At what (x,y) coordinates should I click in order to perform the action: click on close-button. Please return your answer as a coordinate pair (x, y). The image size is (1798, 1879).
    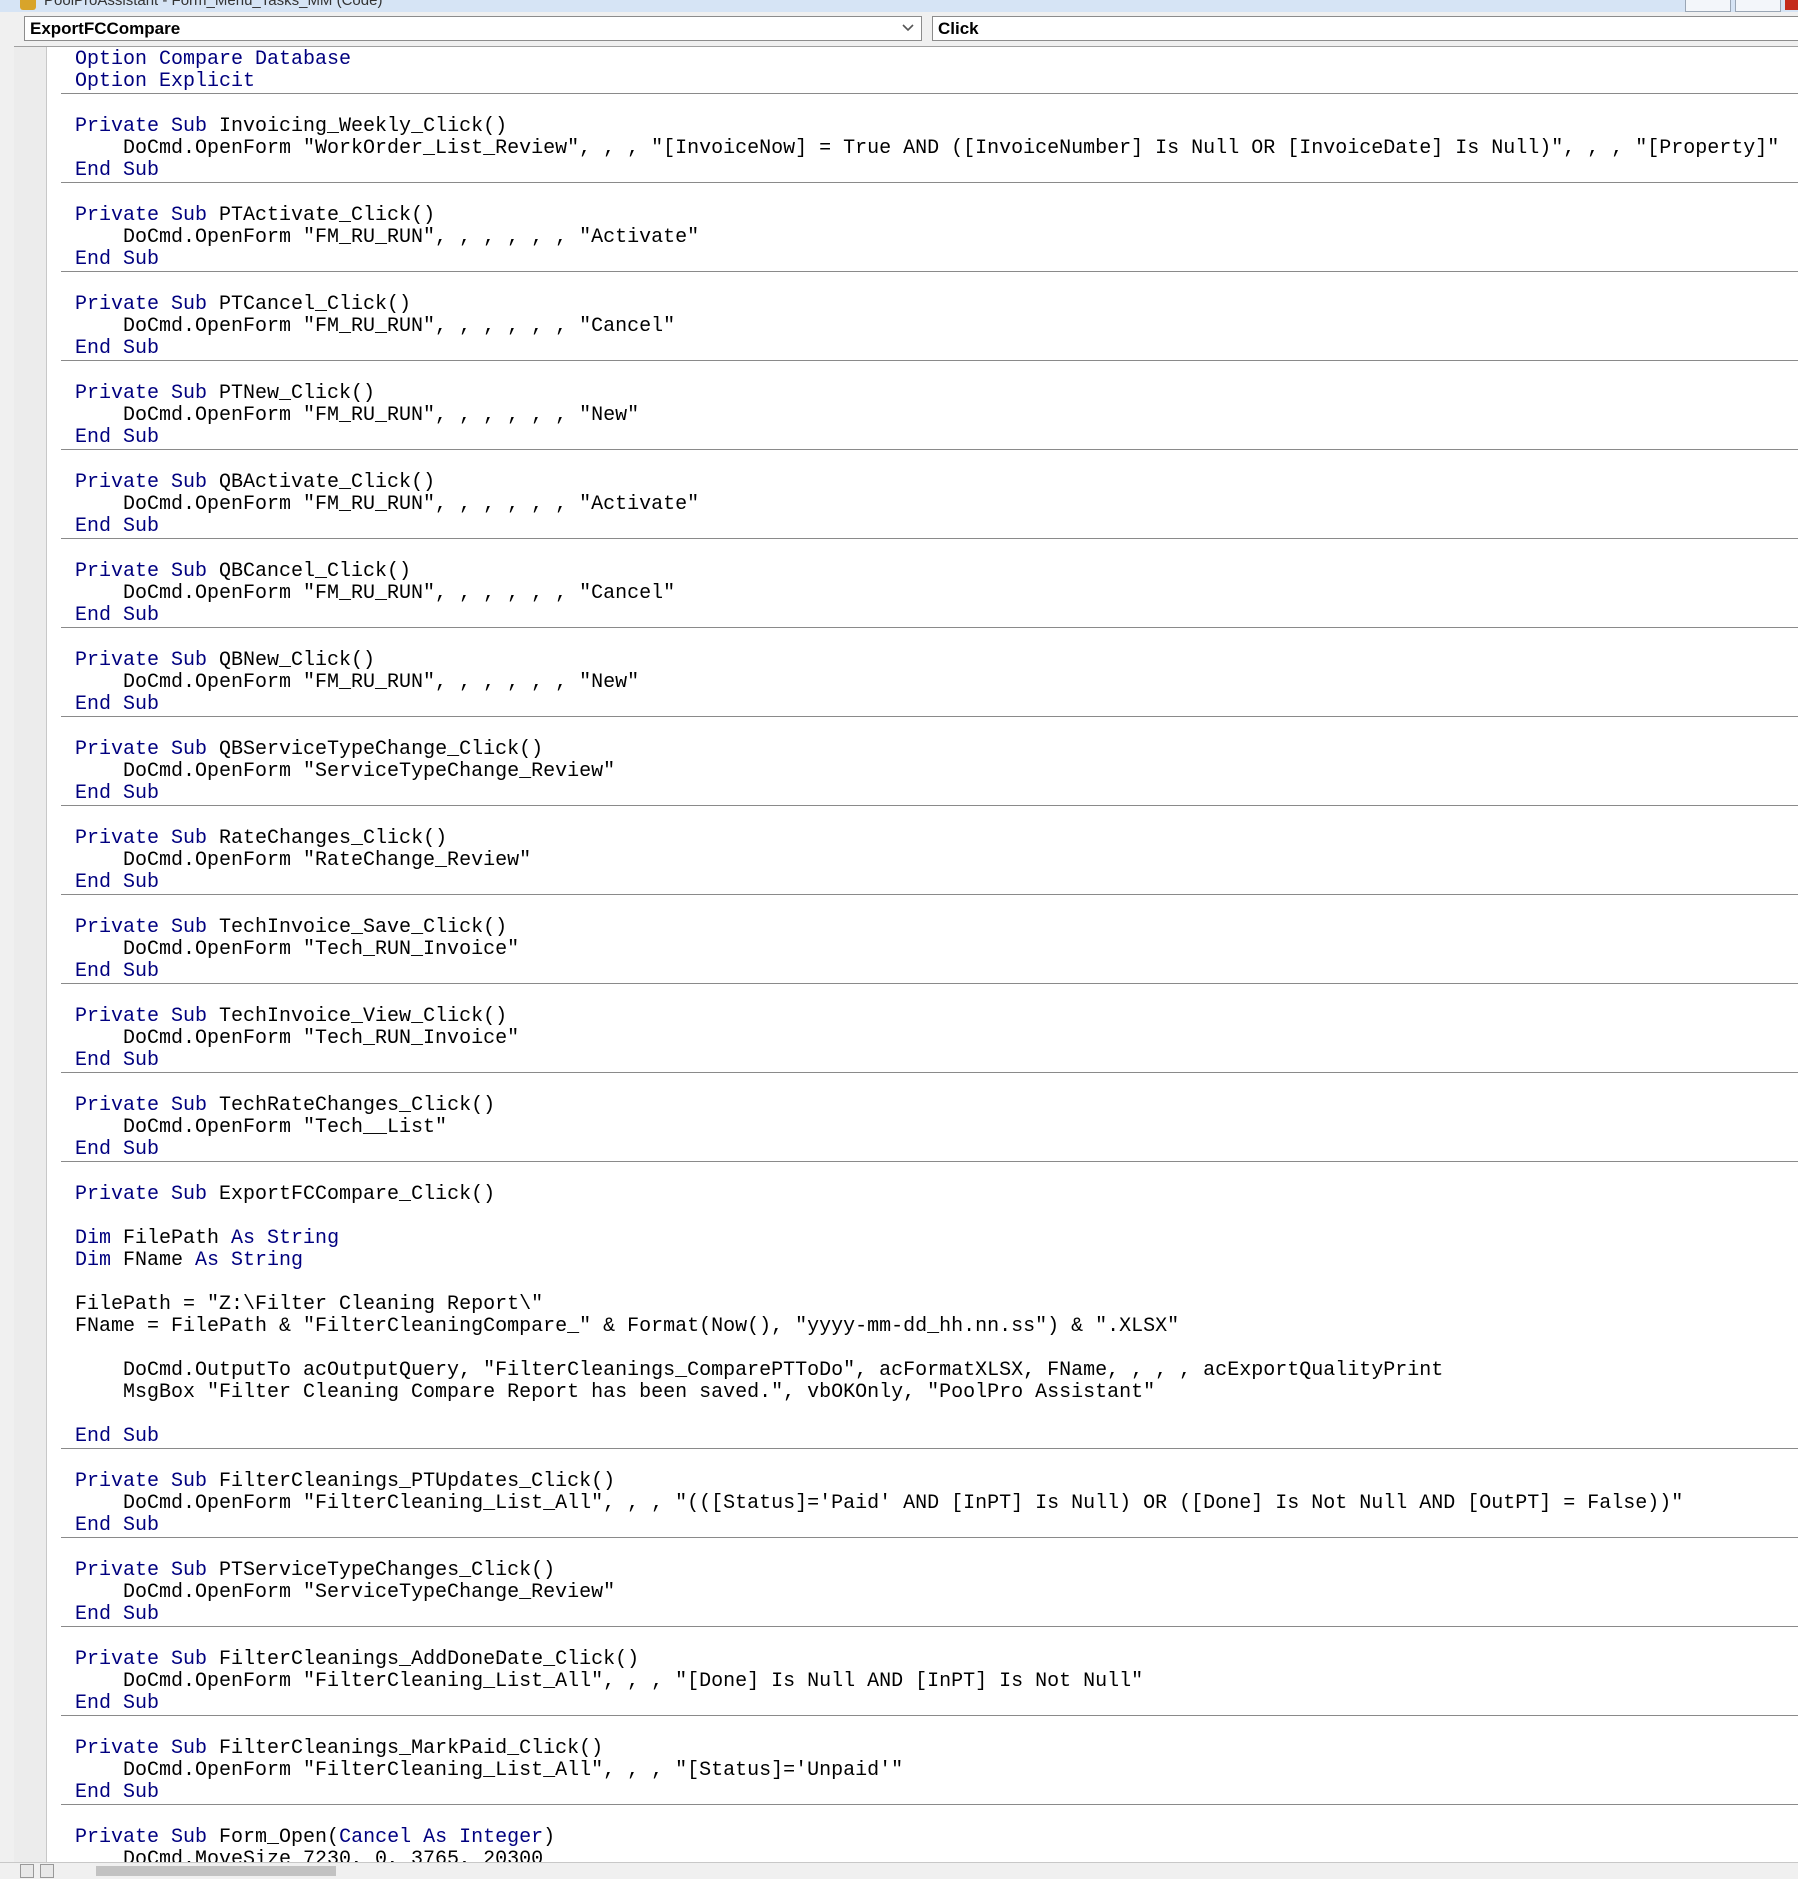
    Looking at the image, I should click on (1791, 5).